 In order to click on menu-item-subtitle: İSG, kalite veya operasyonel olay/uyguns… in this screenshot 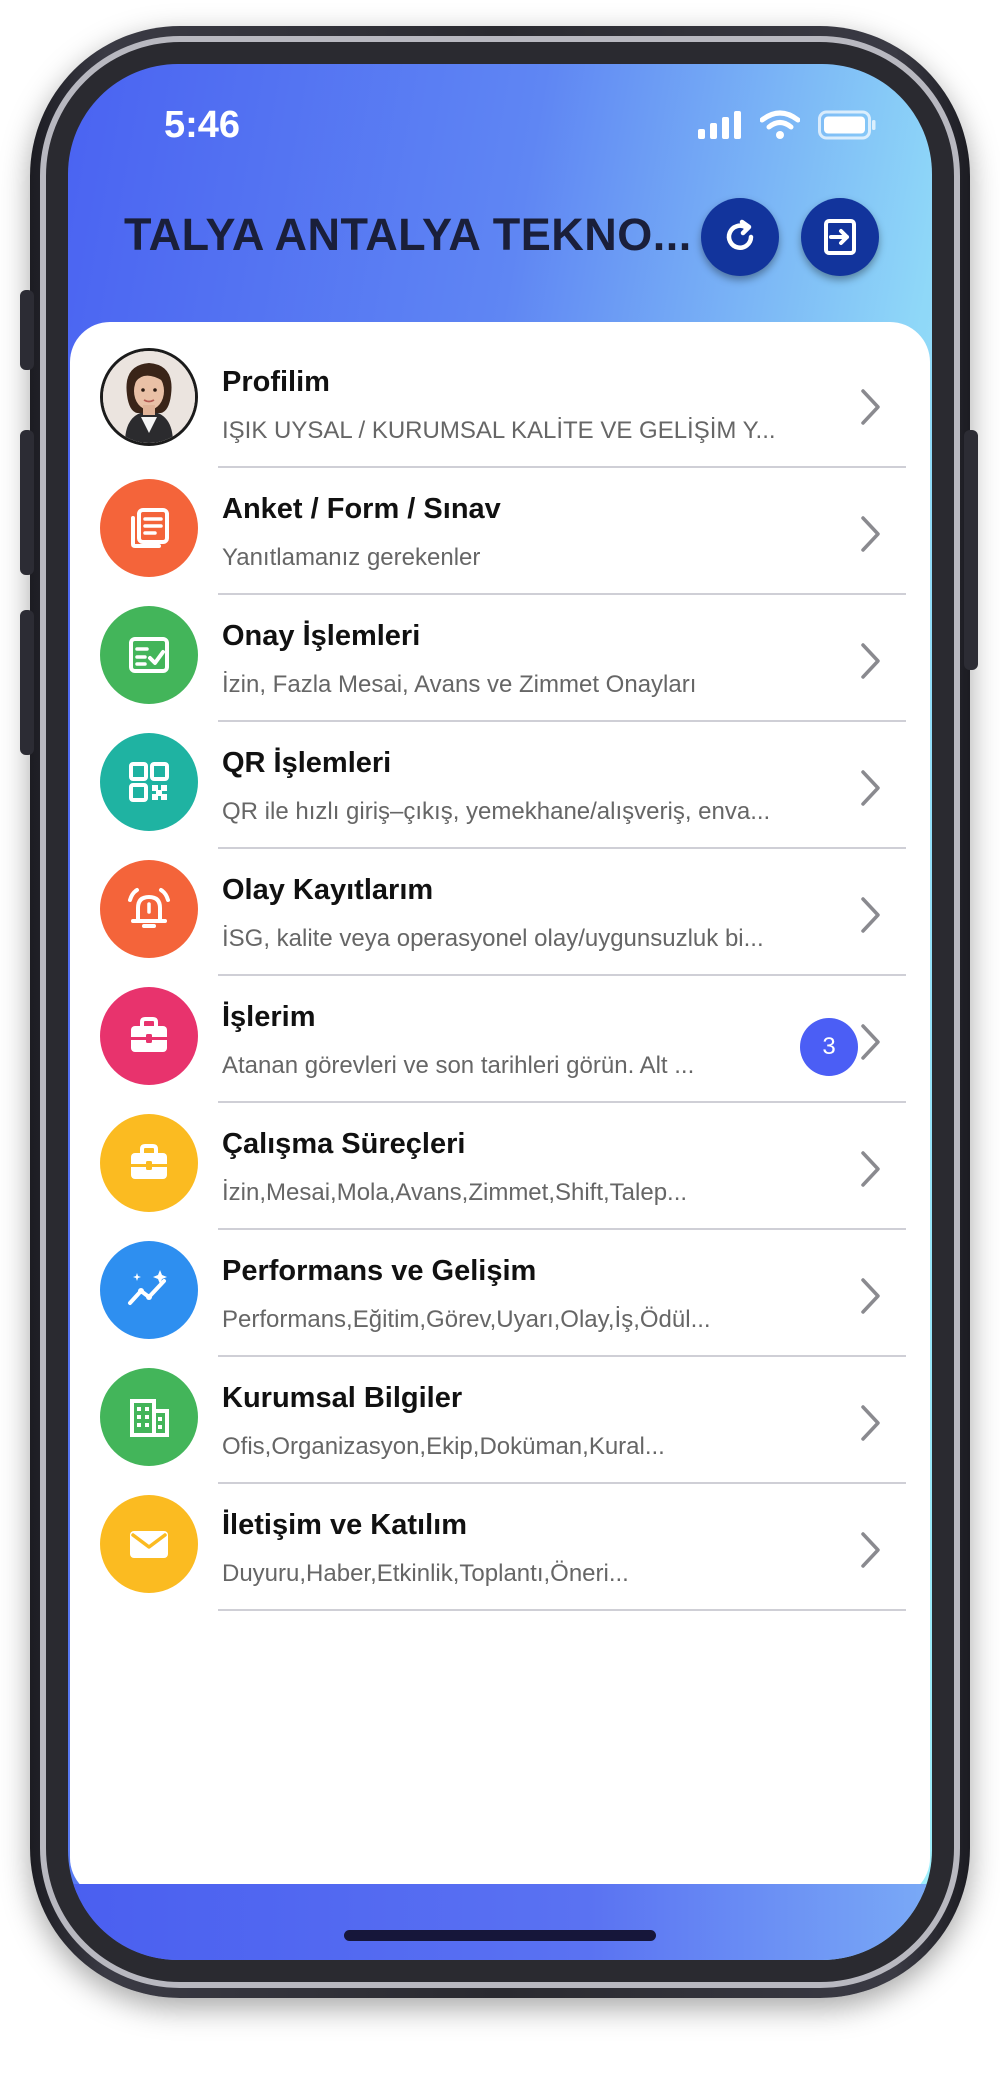, I will do `click(493, 938)`.